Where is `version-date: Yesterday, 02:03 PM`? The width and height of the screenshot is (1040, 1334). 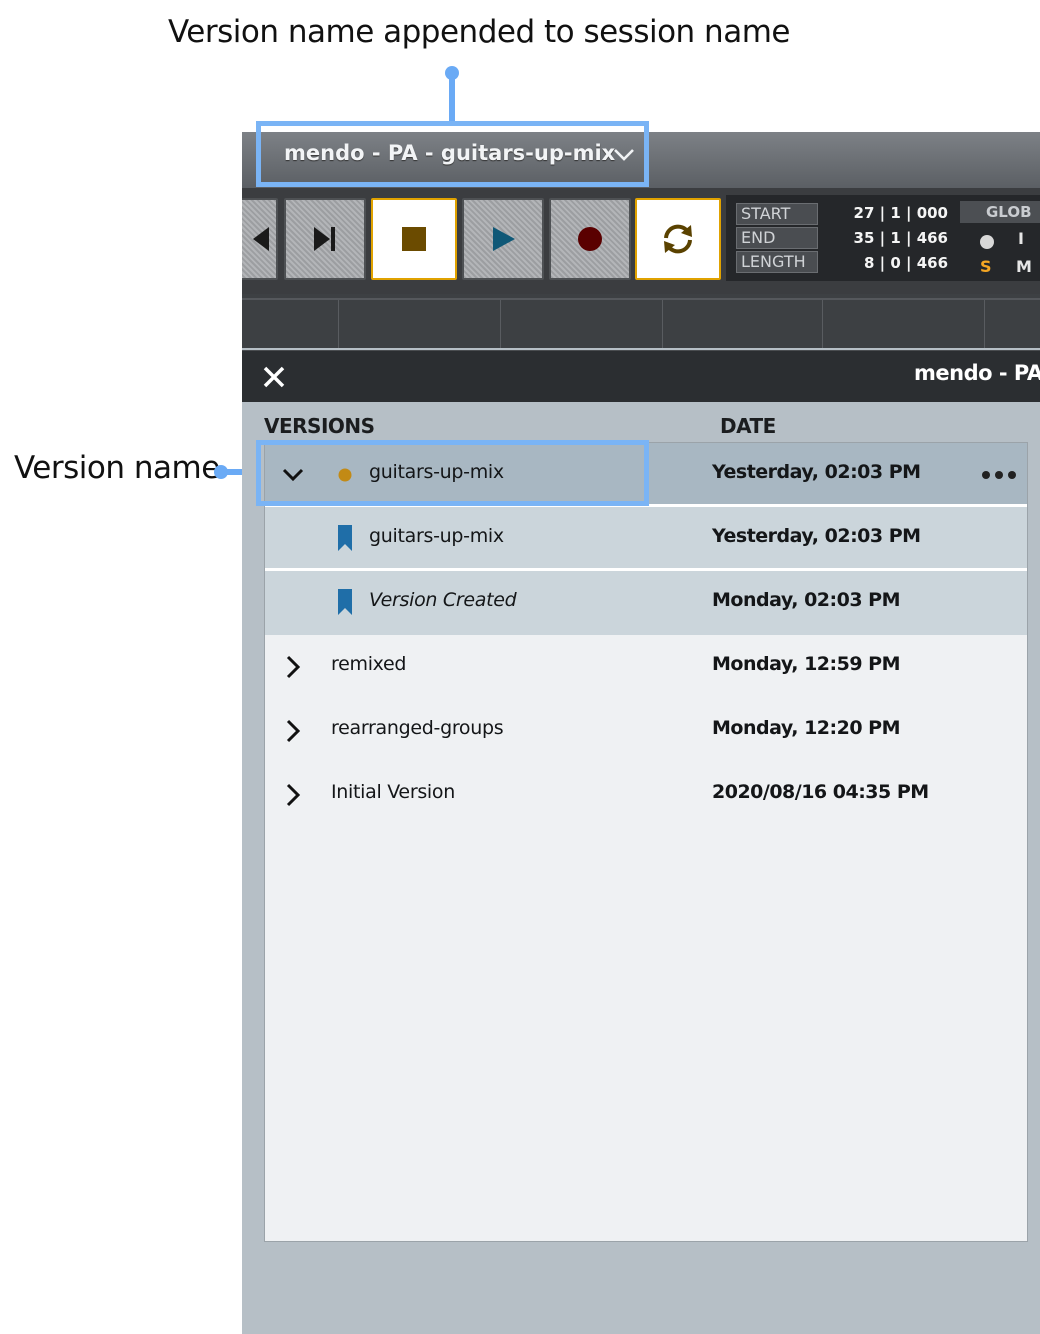
version-date: Yesterday, 02:03 PM is located at coordinates (816, 472).